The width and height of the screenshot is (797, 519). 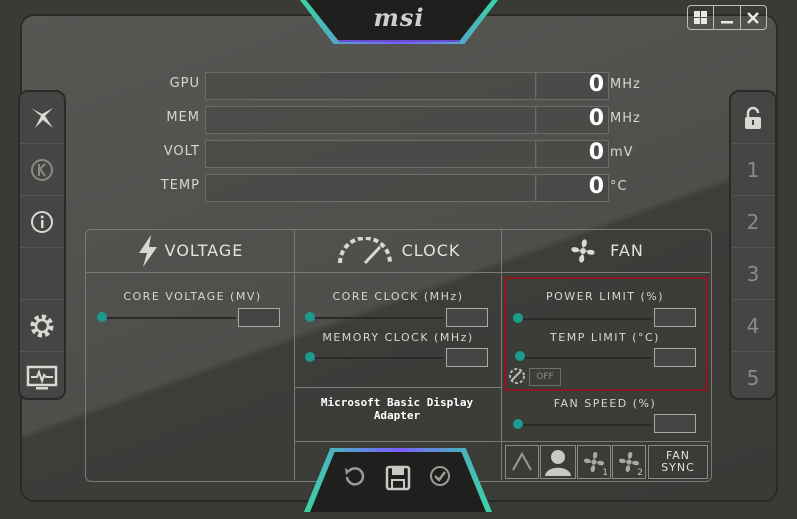 What do you see at coordinates (572, 120) in the screenshot?
I see `mem-value-box: 0` at bounding box center [572, 120].